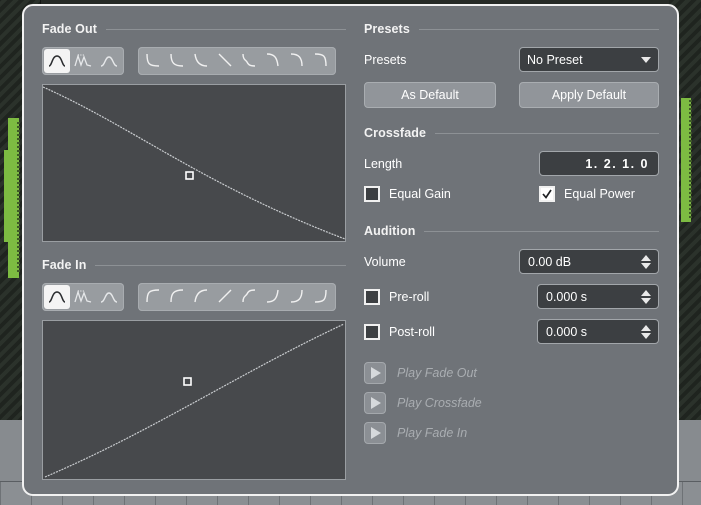 The height and width of the screenshot is (505, 701). What do you see at coordinates (249, 297) in the screenshot?
I see `fade-in-preset-5-button` at bounding box center [249, 297].